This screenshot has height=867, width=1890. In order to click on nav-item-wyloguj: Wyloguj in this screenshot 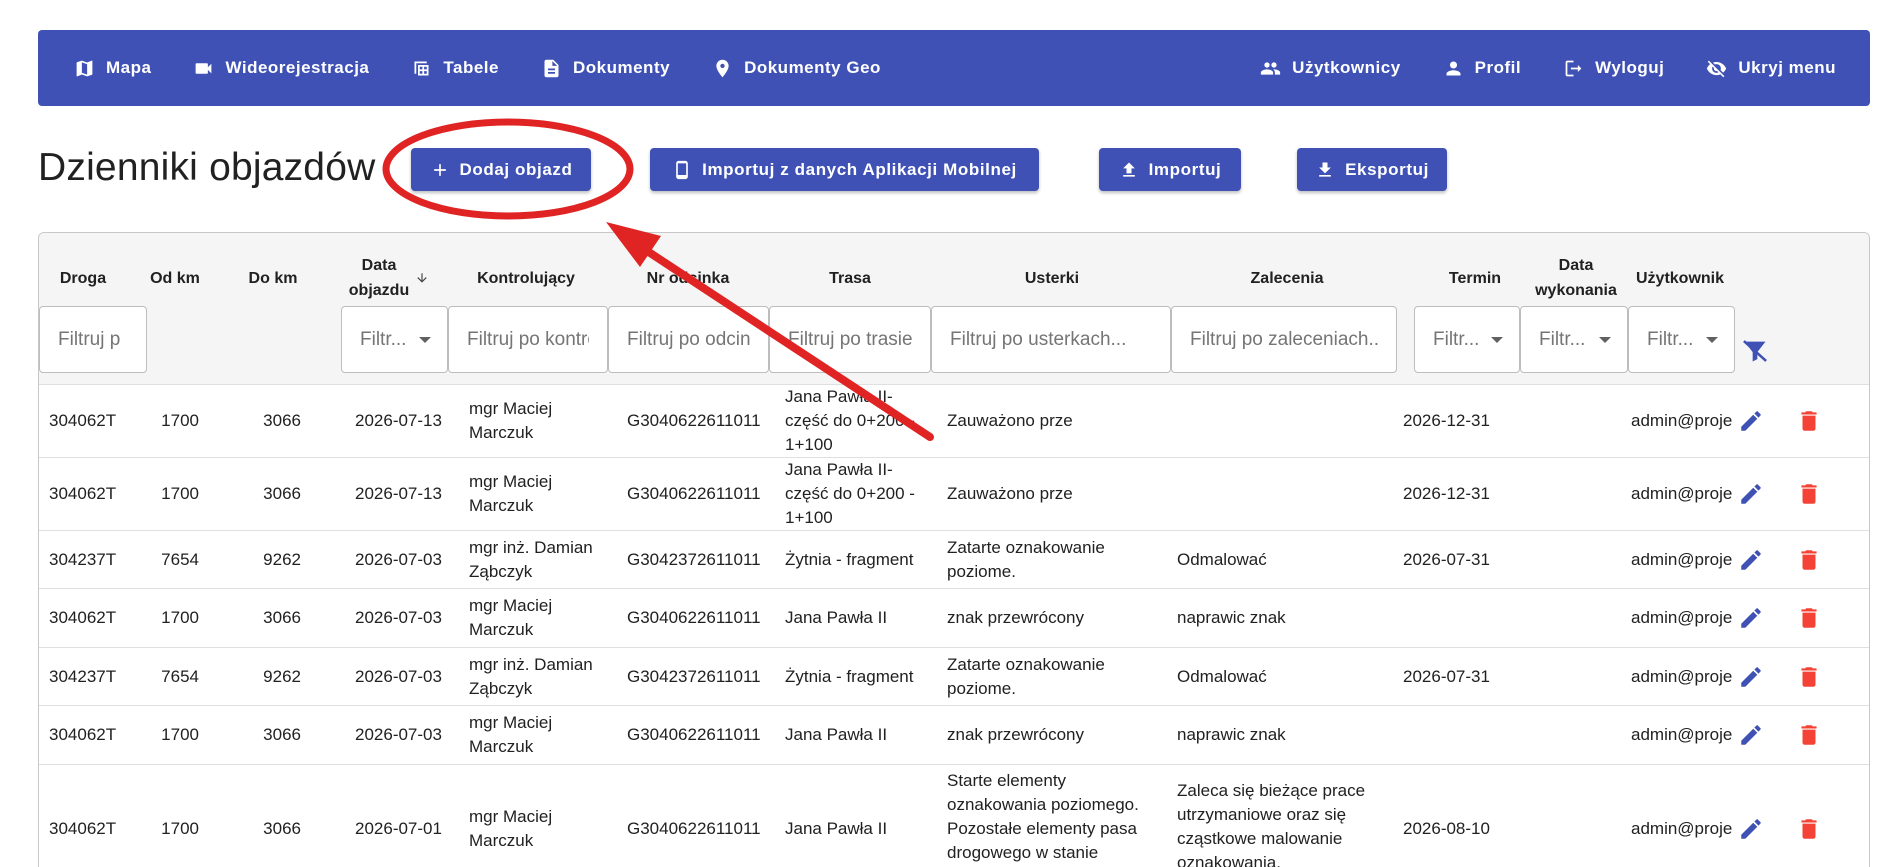, I will do `click(1613, 68)`.